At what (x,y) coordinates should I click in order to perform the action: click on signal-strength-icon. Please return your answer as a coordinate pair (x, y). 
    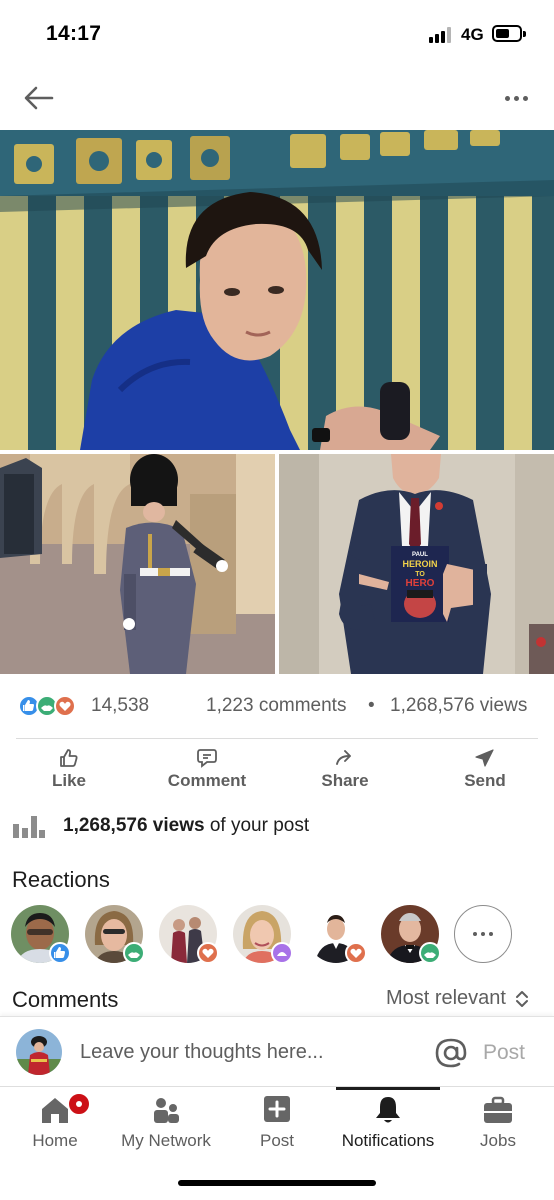
    Looking at the image, I should click on (442, 35).